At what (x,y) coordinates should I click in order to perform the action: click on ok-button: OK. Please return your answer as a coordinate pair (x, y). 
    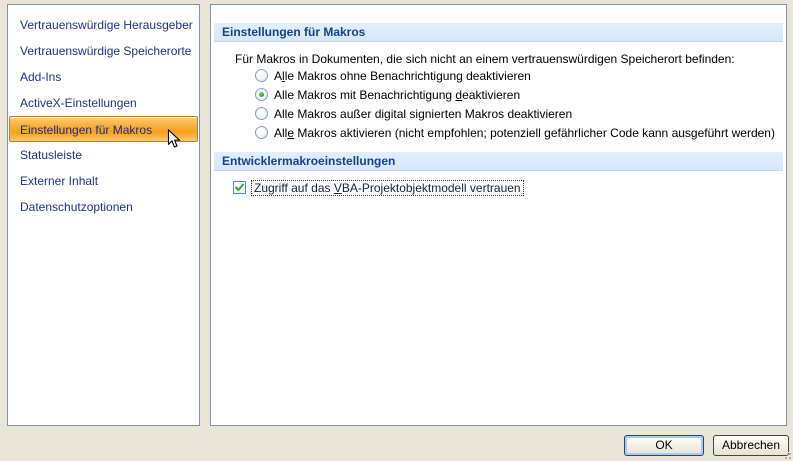
    Looking at the image, I should click on (664, 445).